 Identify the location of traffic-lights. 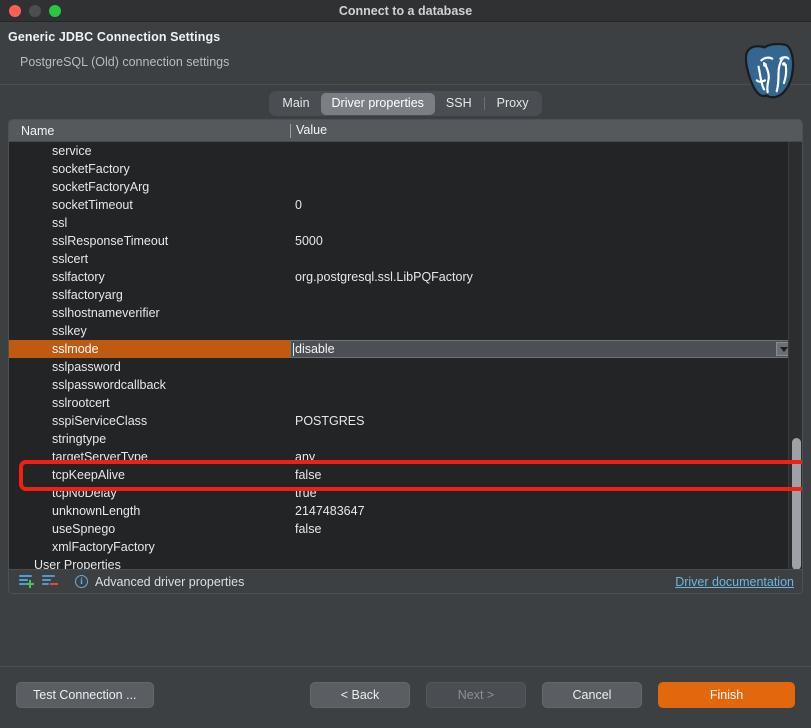
(30, 10).